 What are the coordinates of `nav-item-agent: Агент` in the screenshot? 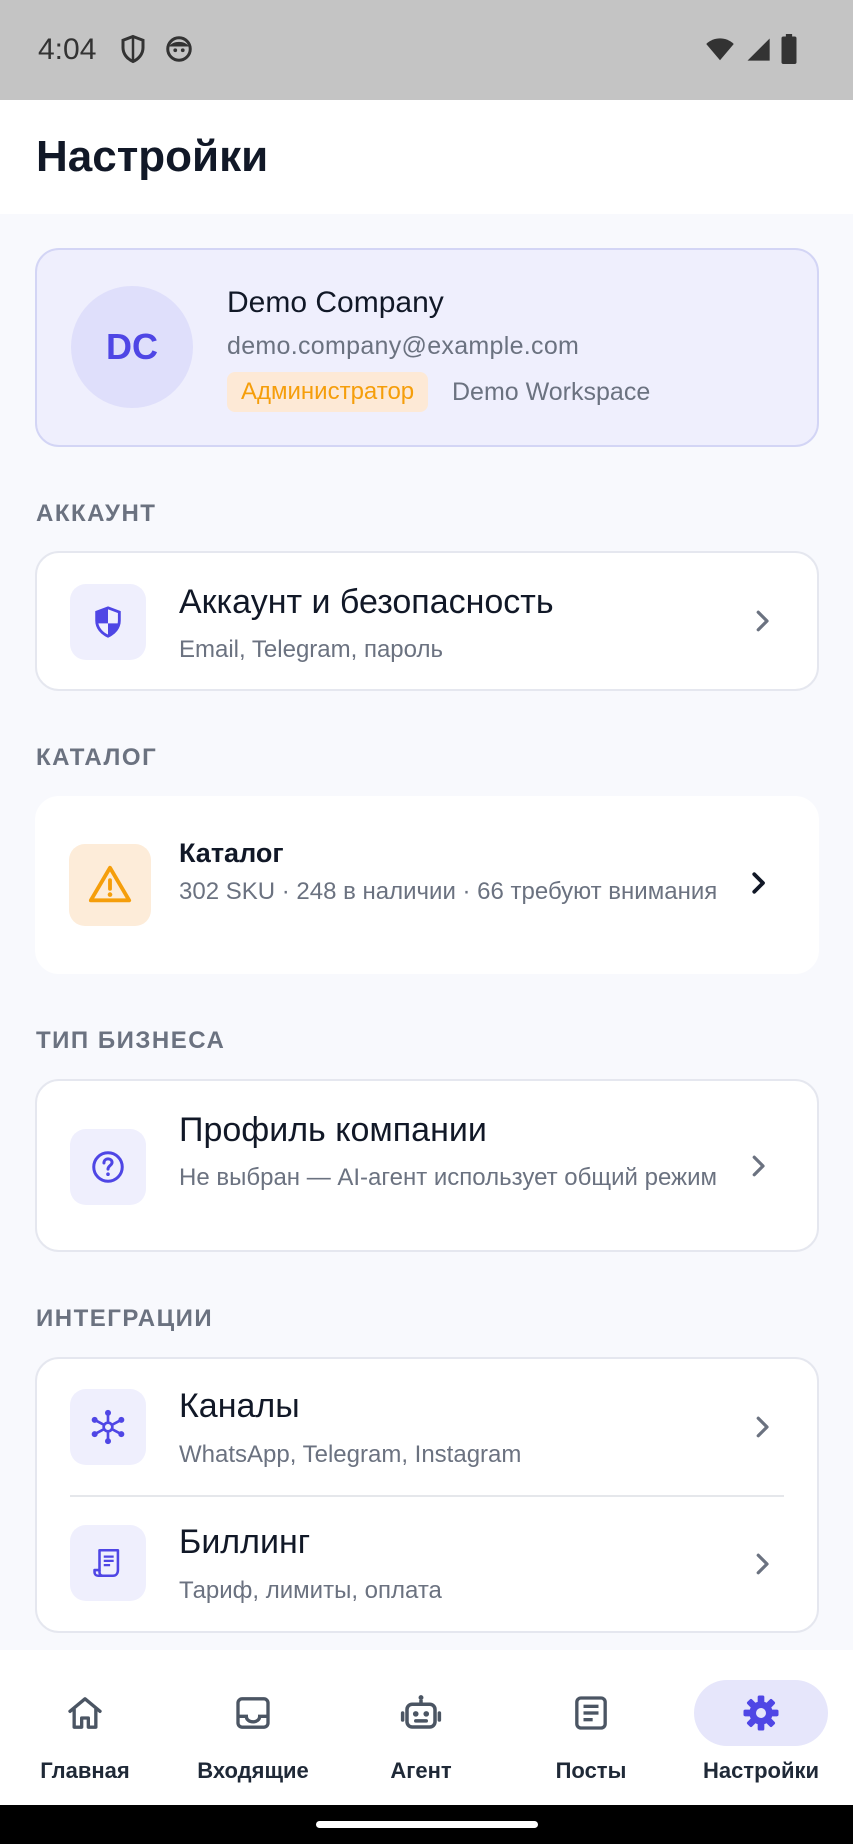 It's located at (421, 1727).